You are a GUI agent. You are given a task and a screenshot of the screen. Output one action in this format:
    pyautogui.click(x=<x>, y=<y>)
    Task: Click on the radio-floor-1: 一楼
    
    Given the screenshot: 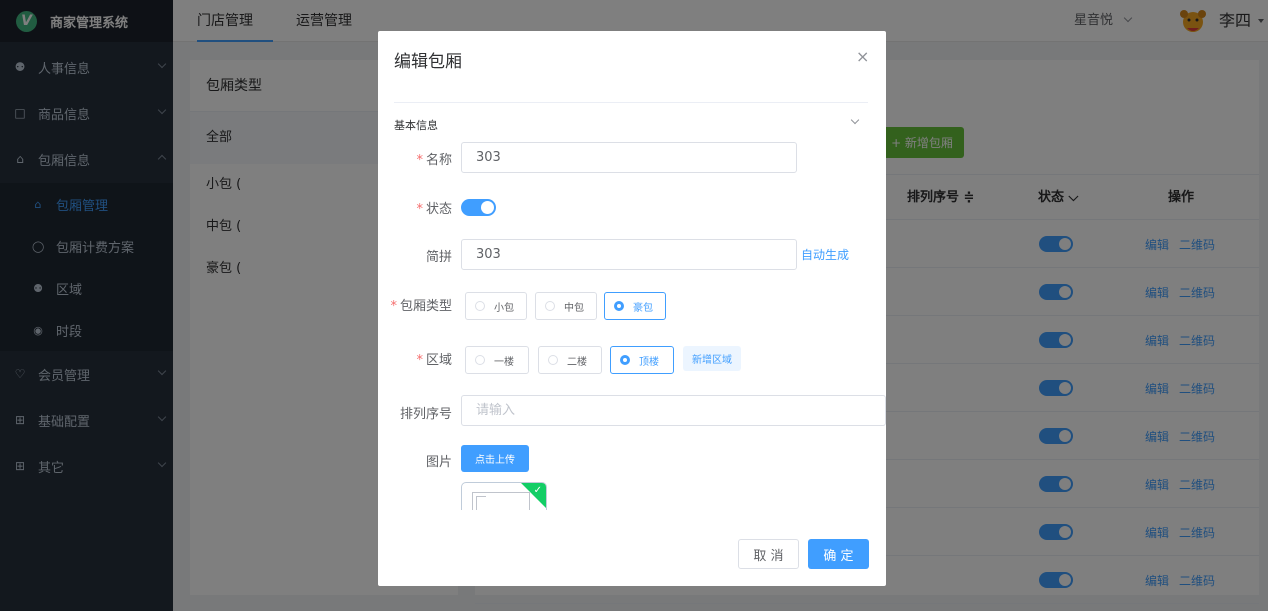 What is the action you would take?
    pyautogui.click(x=497, y=360)
    